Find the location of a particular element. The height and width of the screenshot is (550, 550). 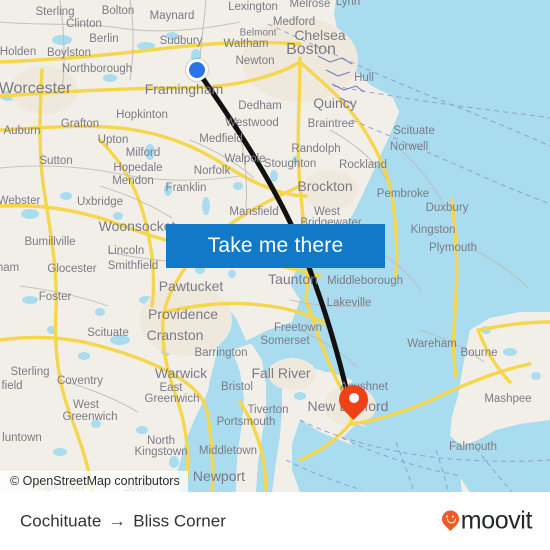

destination-pin-marker is located at coordinates (353, 401).